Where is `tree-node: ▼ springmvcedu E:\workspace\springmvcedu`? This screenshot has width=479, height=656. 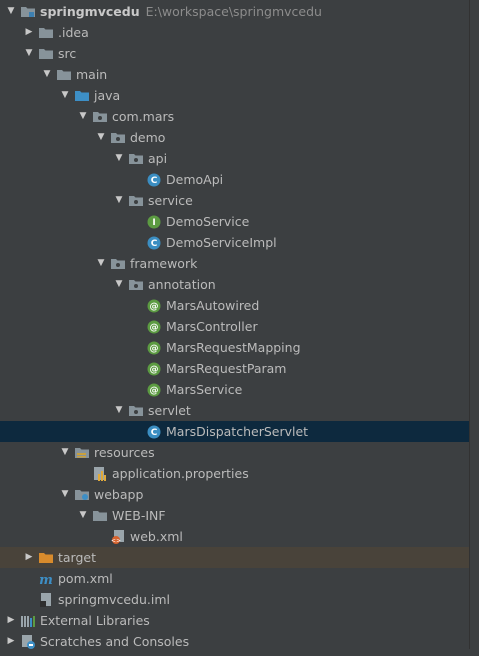
tree-node: ▼ springmvcedu E:\workspace\springmvcedu is located at coordinates (235, 11).